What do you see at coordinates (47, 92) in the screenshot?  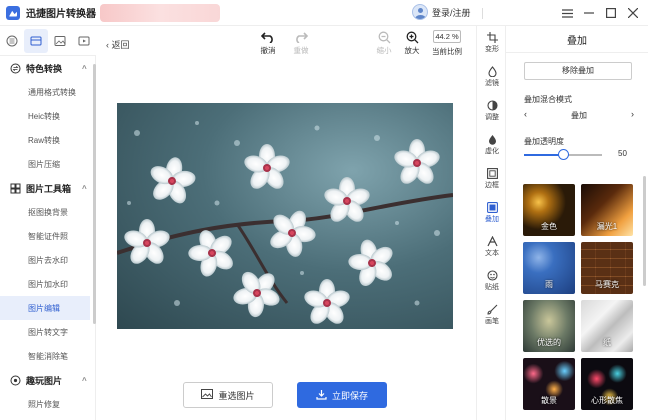 I see `sidebar-item-format-convert: 通用格式转换` at bounding box center [47, 92].